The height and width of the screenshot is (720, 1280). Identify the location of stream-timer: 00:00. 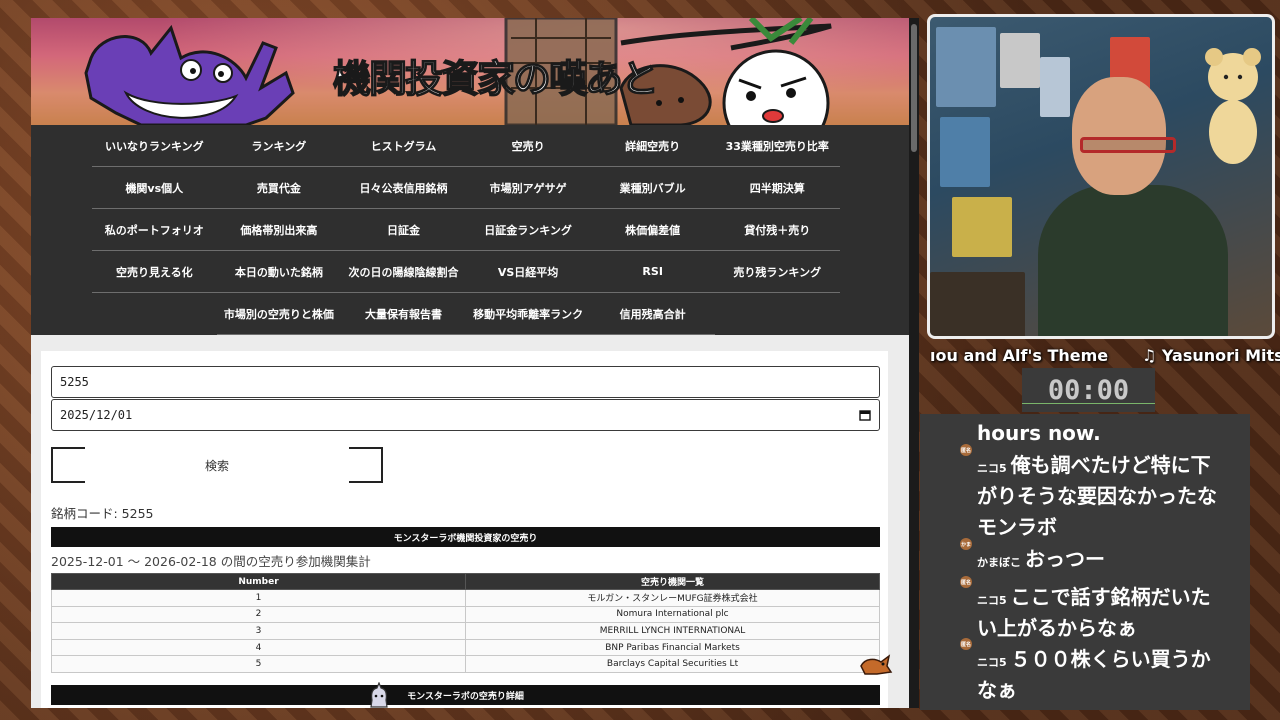
(1088, 390).